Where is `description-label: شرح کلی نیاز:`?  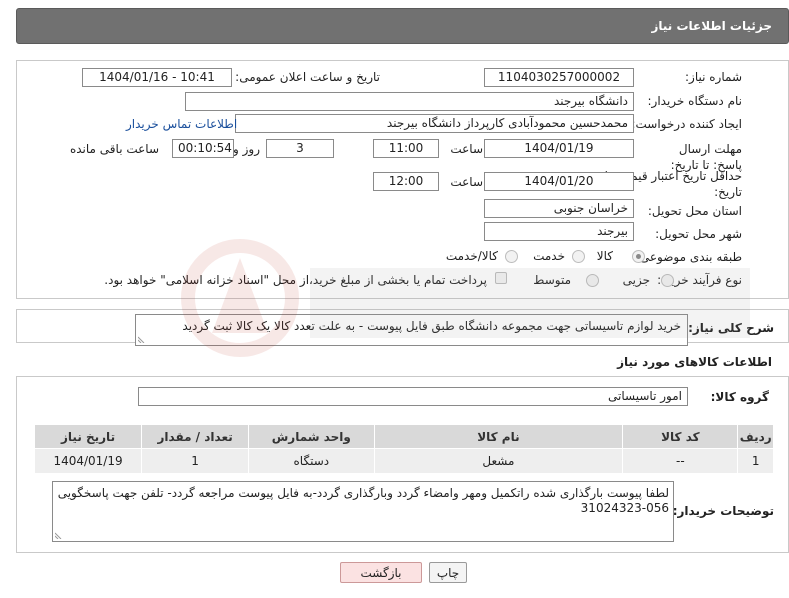 description-label: شرح کلی نیاز: is located at coordinates (731, 328).